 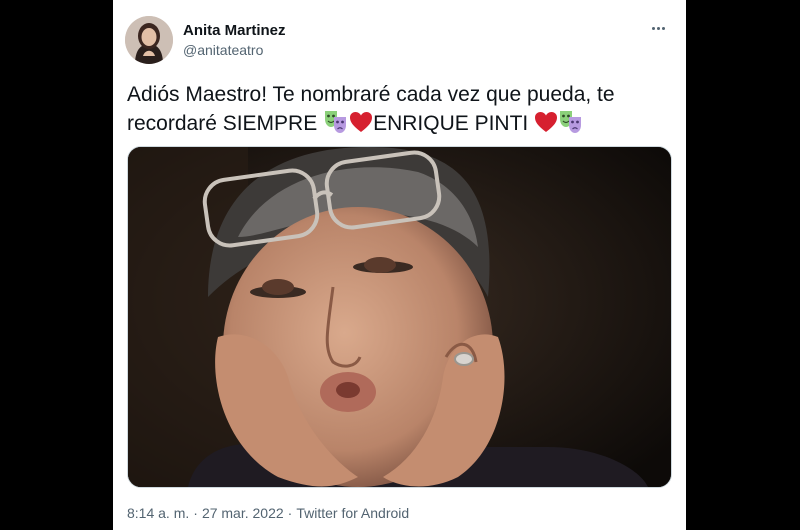 I want to click on avatar, so click(x=149, y=40).